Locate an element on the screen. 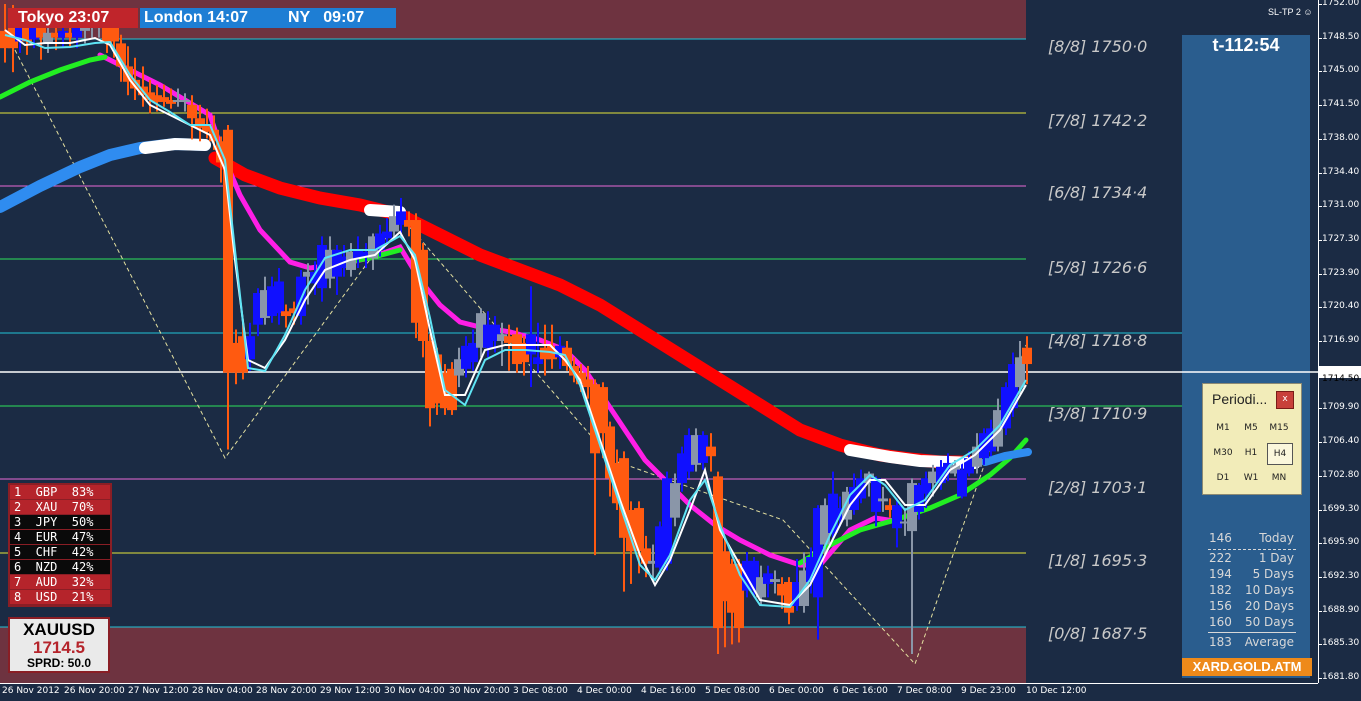 The height and width of the screenshot is (701, 1361). time-tick-label: 29 Nov 12:00 is located at coordinates (350, 691).